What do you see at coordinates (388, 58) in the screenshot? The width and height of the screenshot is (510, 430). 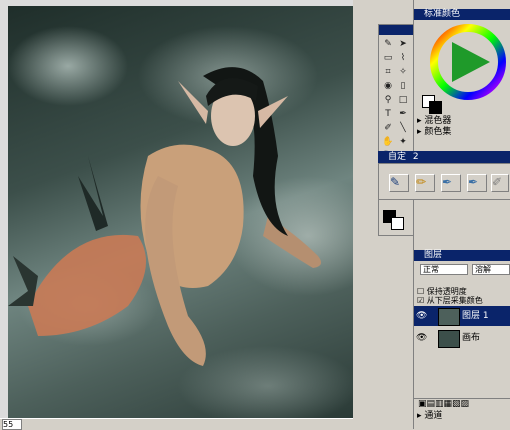 I see `rect-select-icon: ▭` at bounding box center [388, 58].